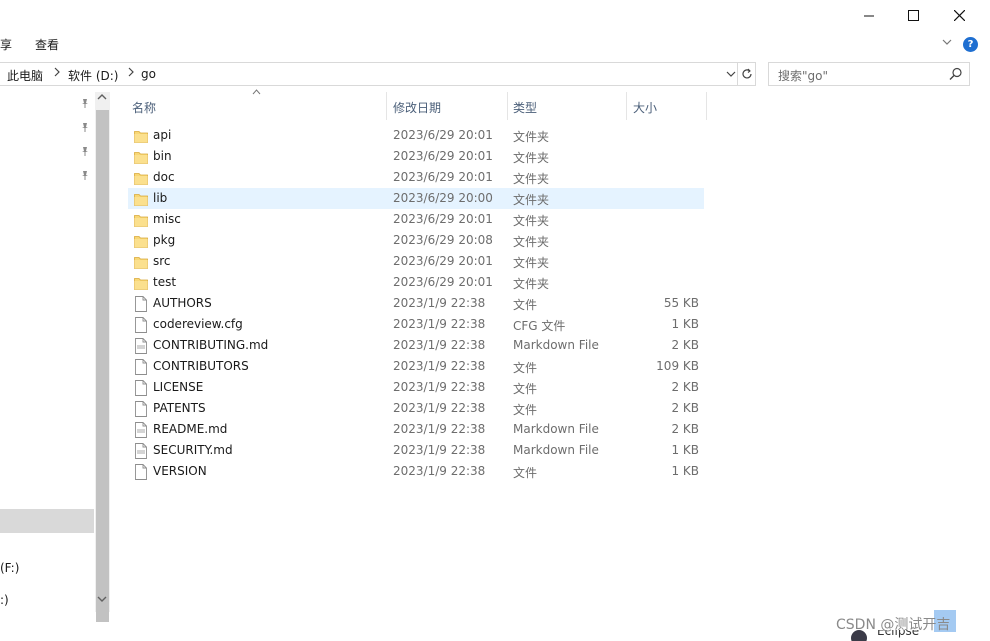  What do you see at coordinates (198, 324) in the screenshot?
I see `file-name: codereview.cfg` at bounding box center [198, 324].